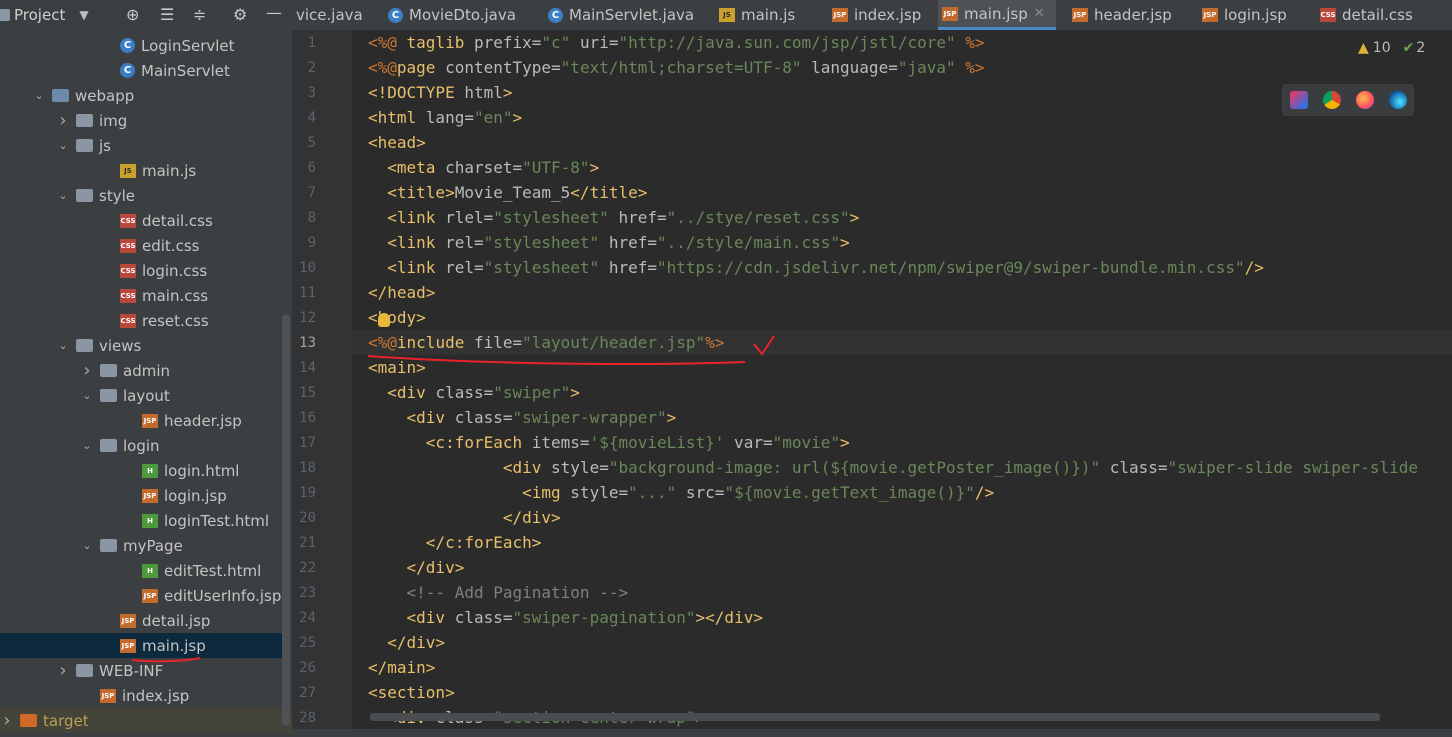  I want to click on tree-item: › admin, so click(142, 370).